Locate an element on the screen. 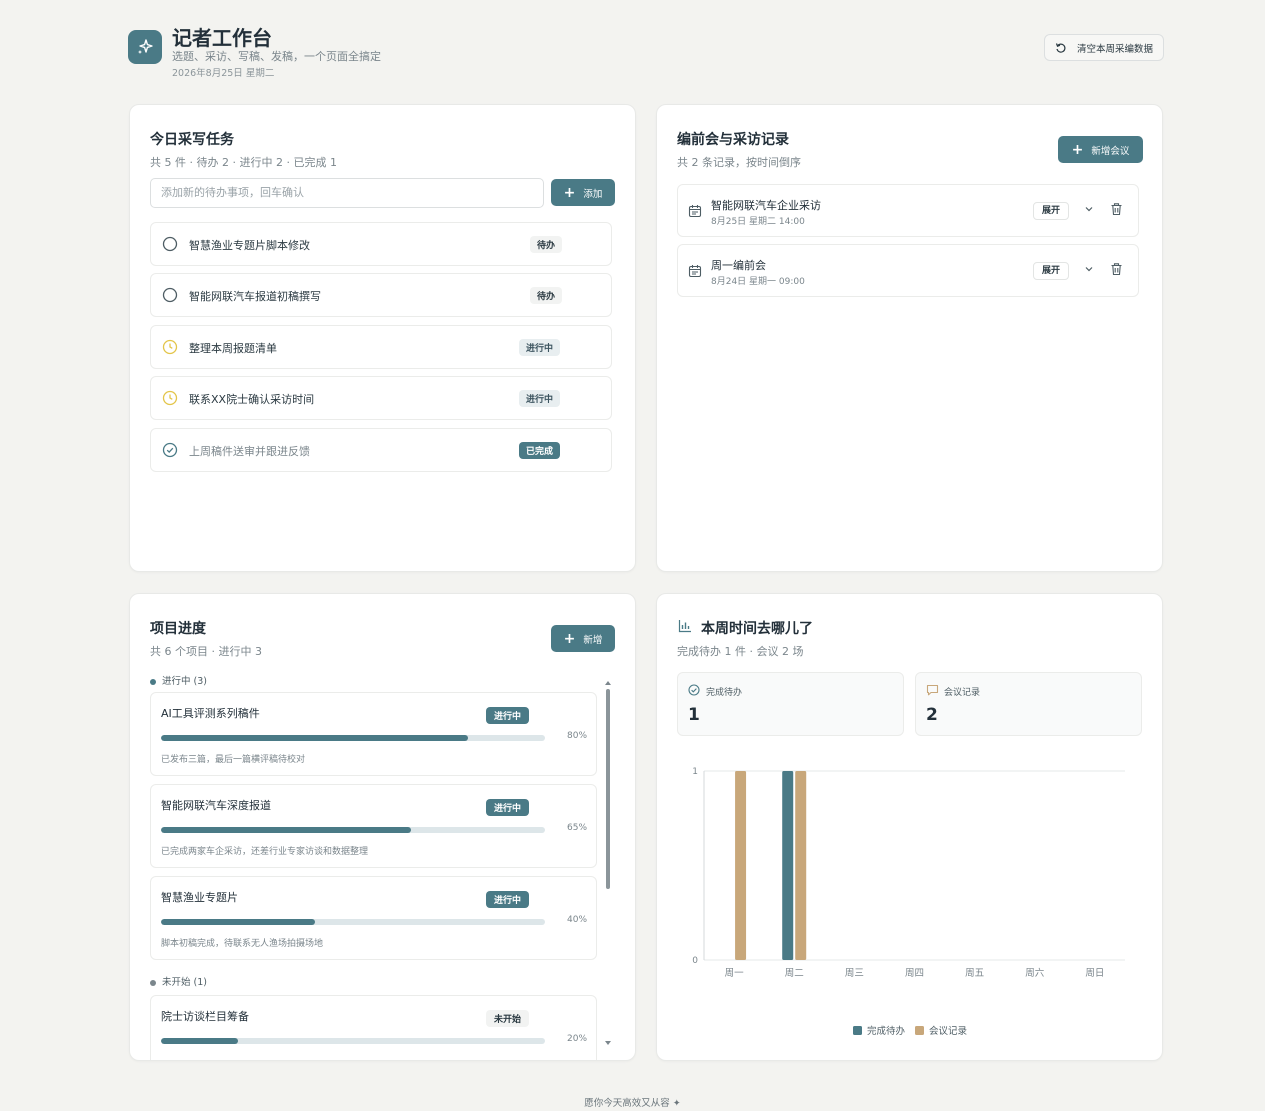  group-label-not-started: 未开始 (1) is located at coordinates (178, 981).